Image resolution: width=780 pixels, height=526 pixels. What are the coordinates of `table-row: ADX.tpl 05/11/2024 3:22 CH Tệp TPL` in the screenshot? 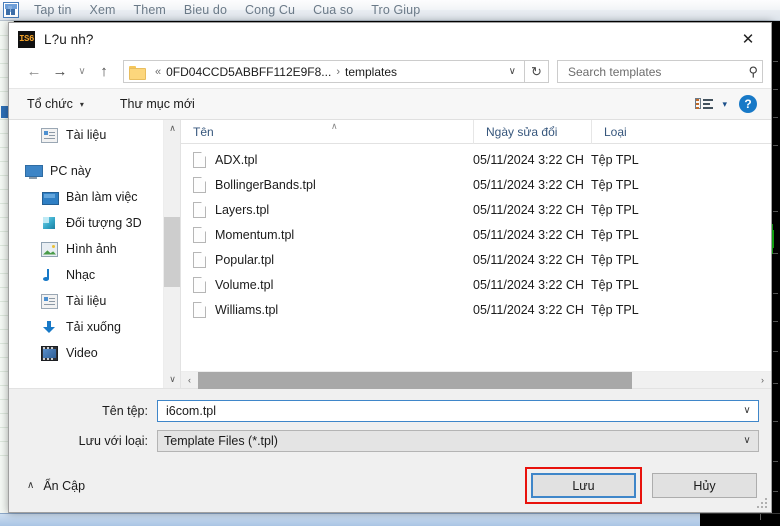 It's located at (476, 159).